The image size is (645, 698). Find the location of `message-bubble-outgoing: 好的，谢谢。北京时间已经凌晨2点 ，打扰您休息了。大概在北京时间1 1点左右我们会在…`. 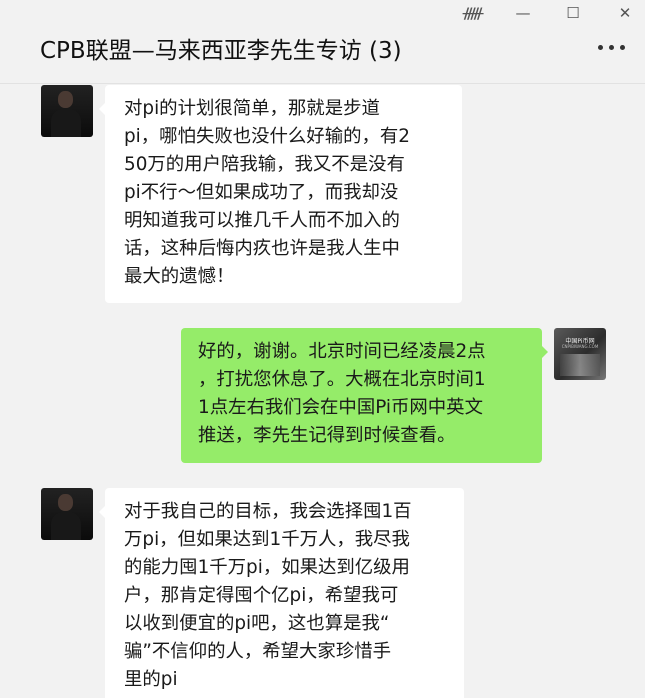

message-bubble-outgoing: 好的，谢谢。北京时间已经凌晨2点 ，打扰您休息了。大概在北京时间1 1点左右我们会在… is located at coordinates (364, 395).